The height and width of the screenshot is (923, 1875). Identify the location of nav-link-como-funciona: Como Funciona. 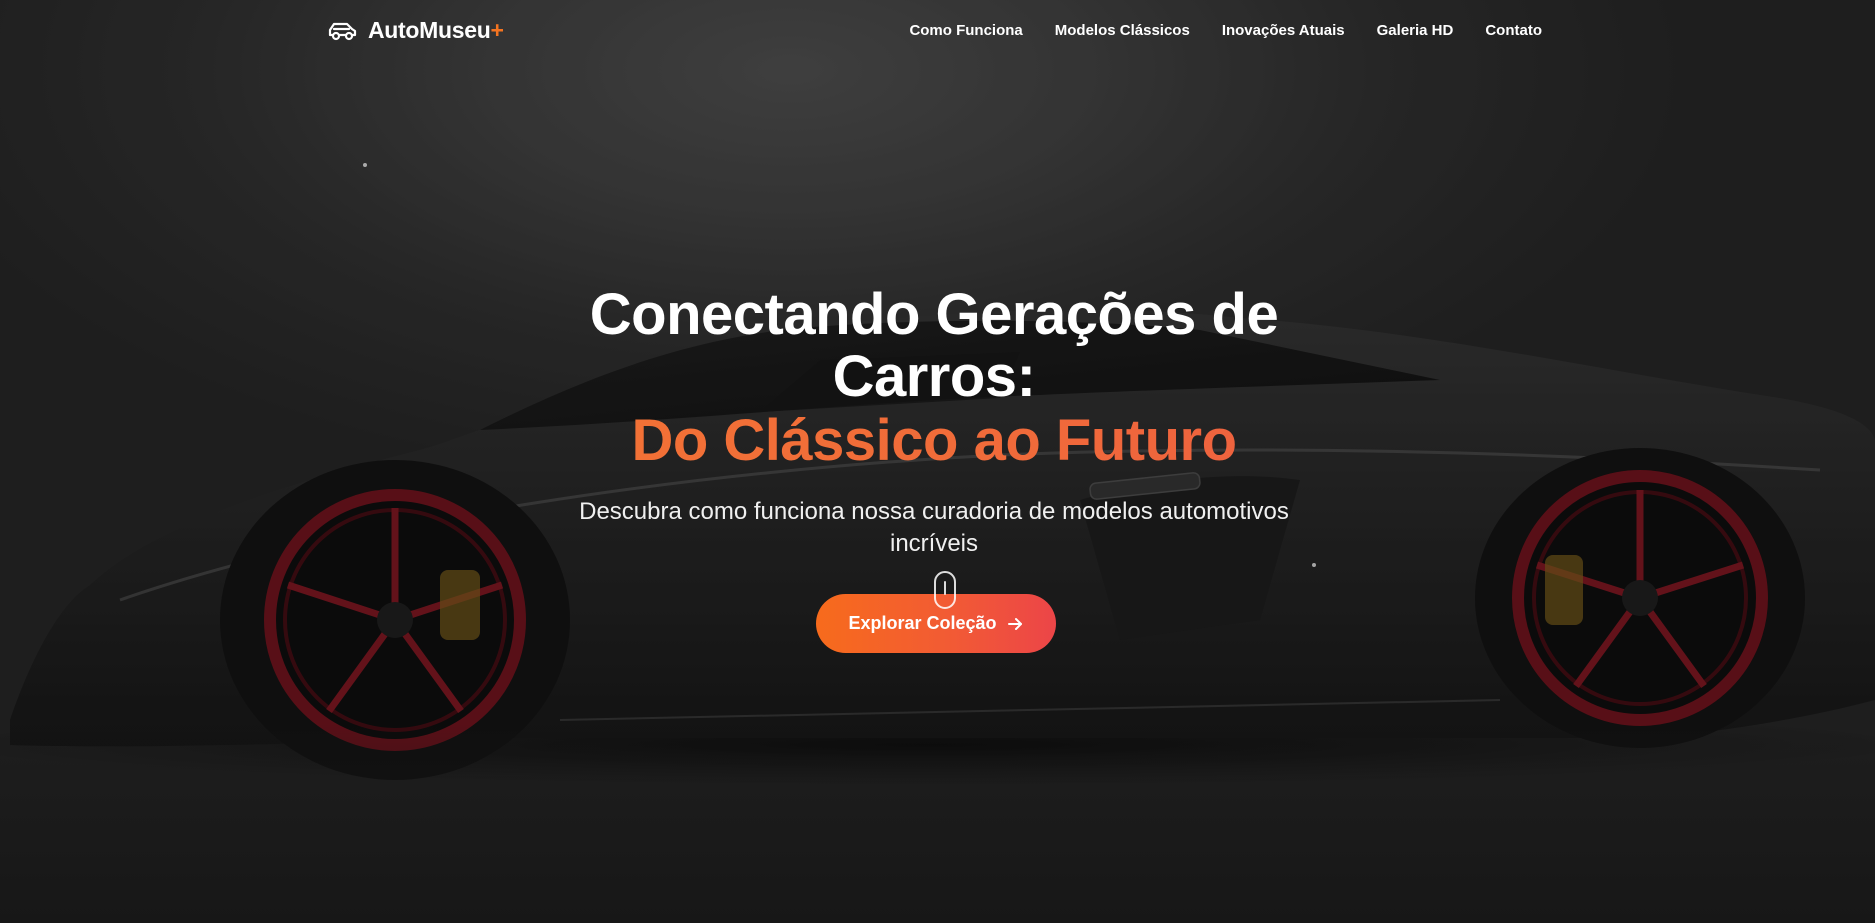
(965, 30).